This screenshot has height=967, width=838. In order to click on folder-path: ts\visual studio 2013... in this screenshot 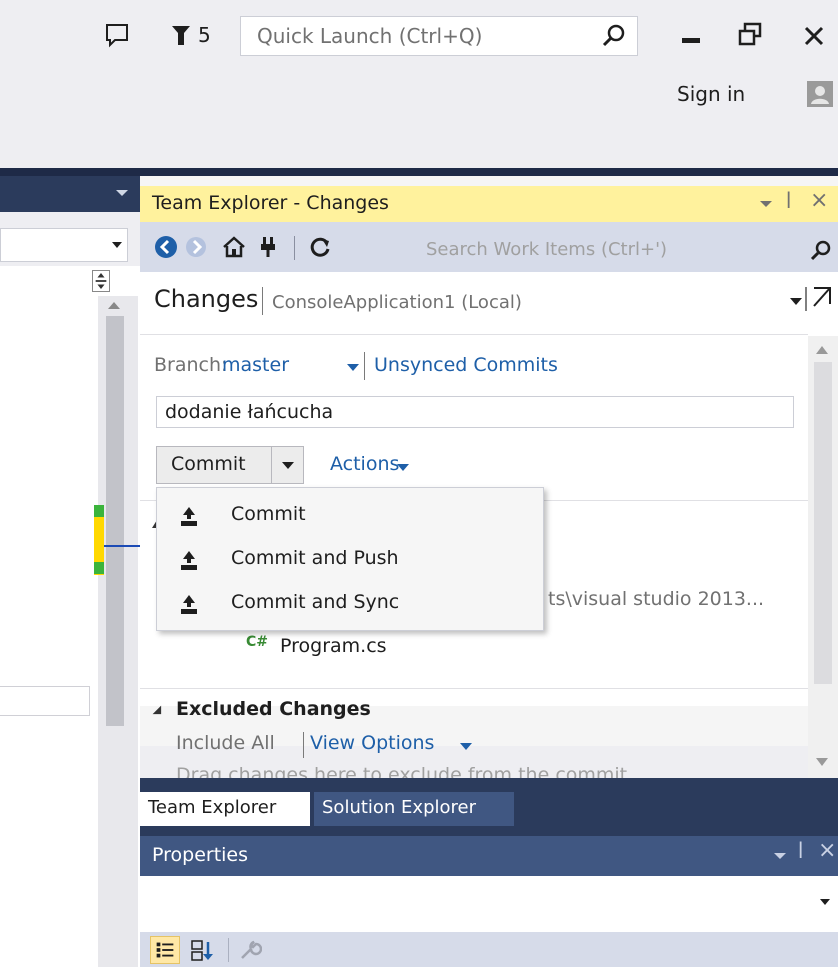, I will do `click(656, 599)`.